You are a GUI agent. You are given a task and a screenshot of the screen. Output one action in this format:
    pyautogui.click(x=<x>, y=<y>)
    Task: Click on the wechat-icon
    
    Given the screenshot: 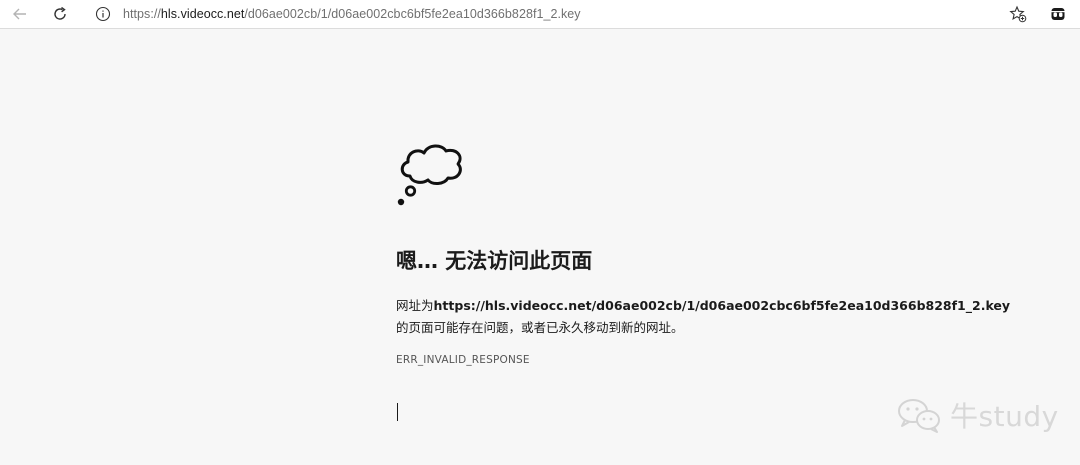 What is the action you would take?
    pyautogui.click(x=919, y=416)
    